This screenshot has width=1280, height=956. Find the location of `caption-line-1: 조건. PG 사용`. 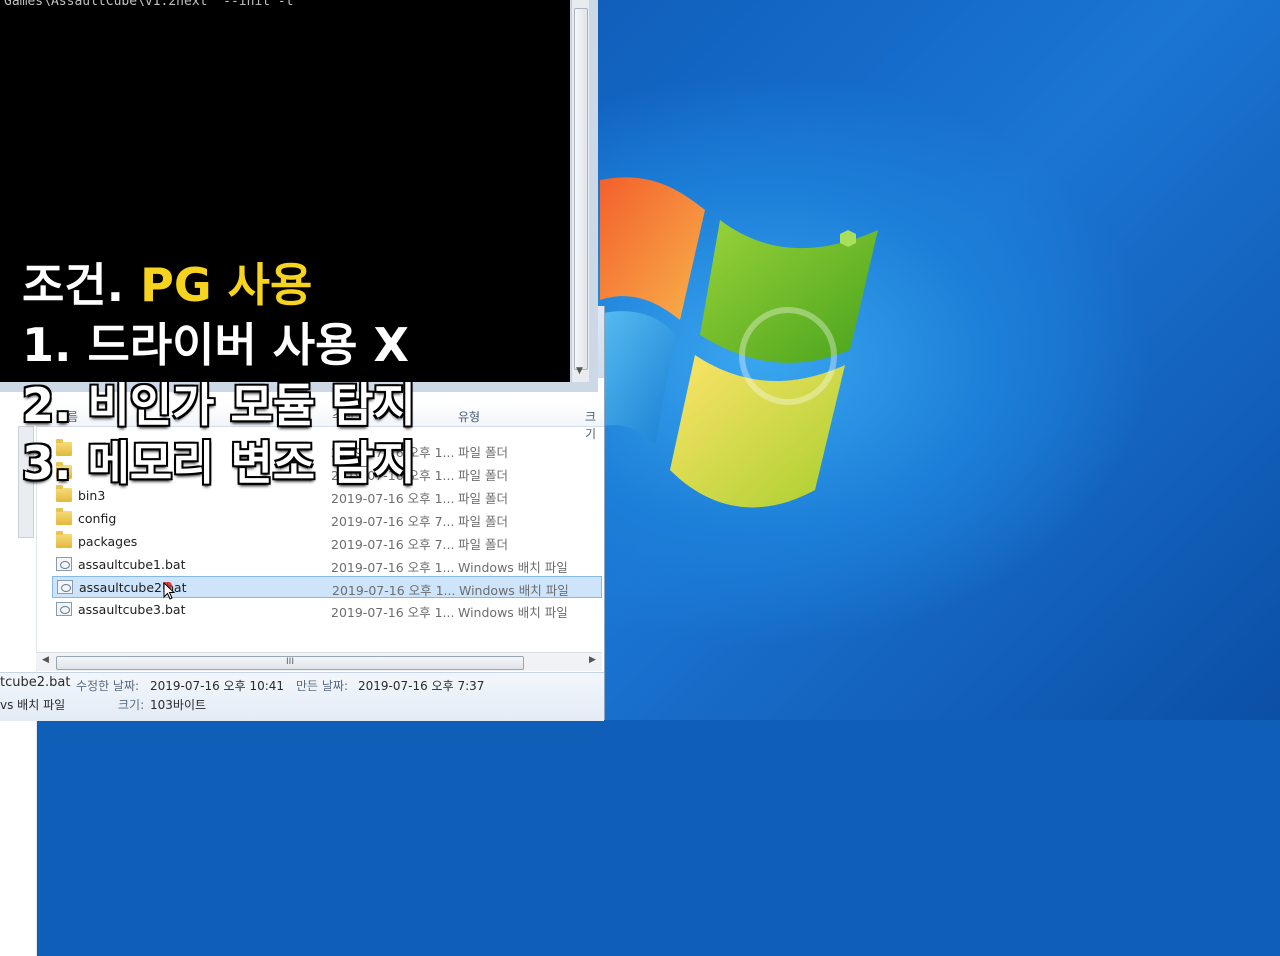

caption-line-1: 조건. PG 사용 is located at coordinates (167, 285).